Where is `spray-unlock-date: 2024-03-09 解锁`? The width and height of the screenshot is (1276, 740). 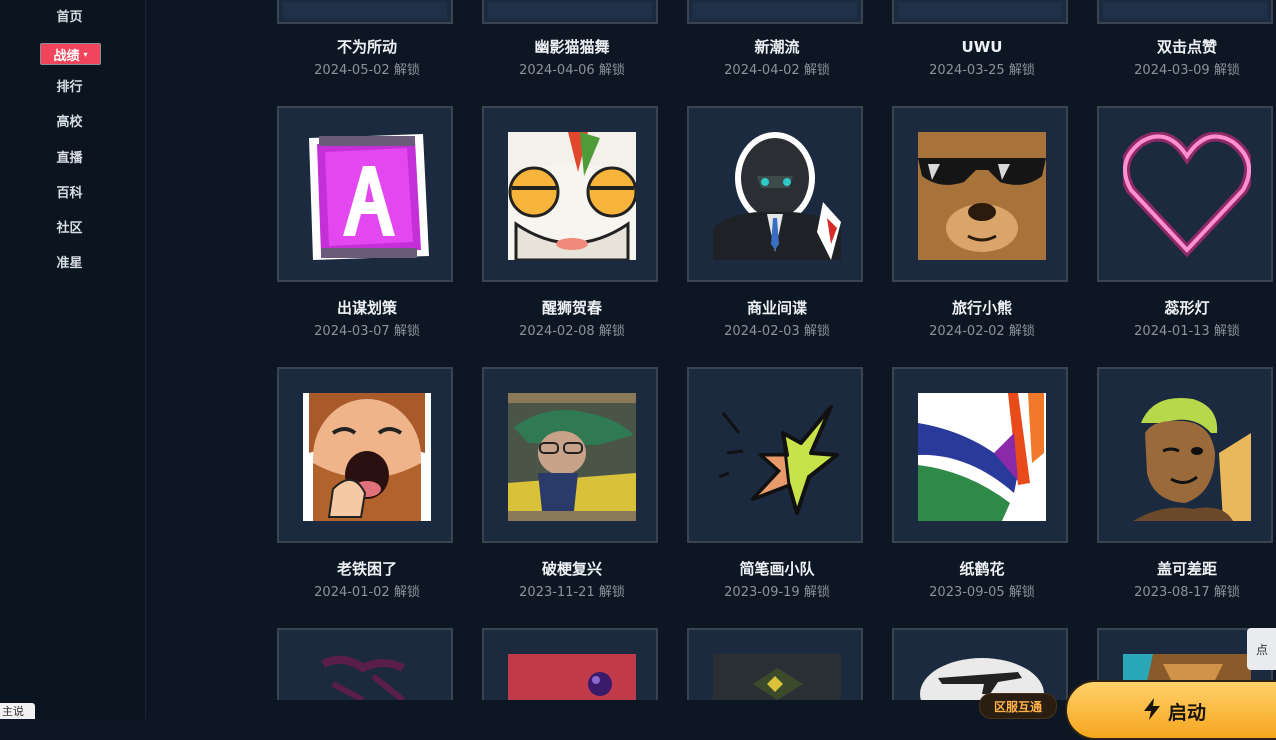 spray-unlock-date: 2024-03-09 解锁 is located at coordinates (1187, 70).